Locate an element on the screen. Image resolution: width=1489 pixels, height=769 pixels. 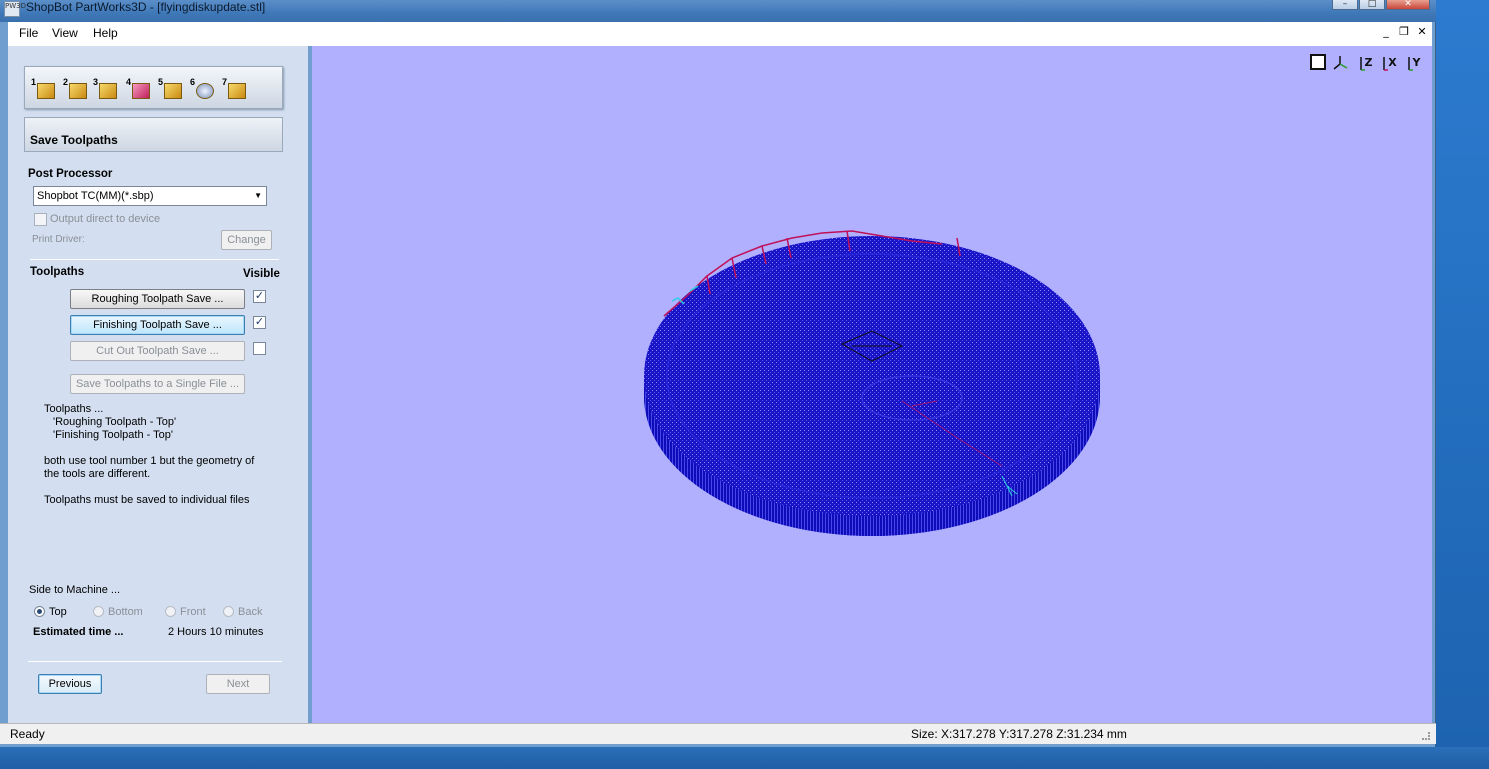
preview-toolpath-icon is located at coordinates (205, 91).